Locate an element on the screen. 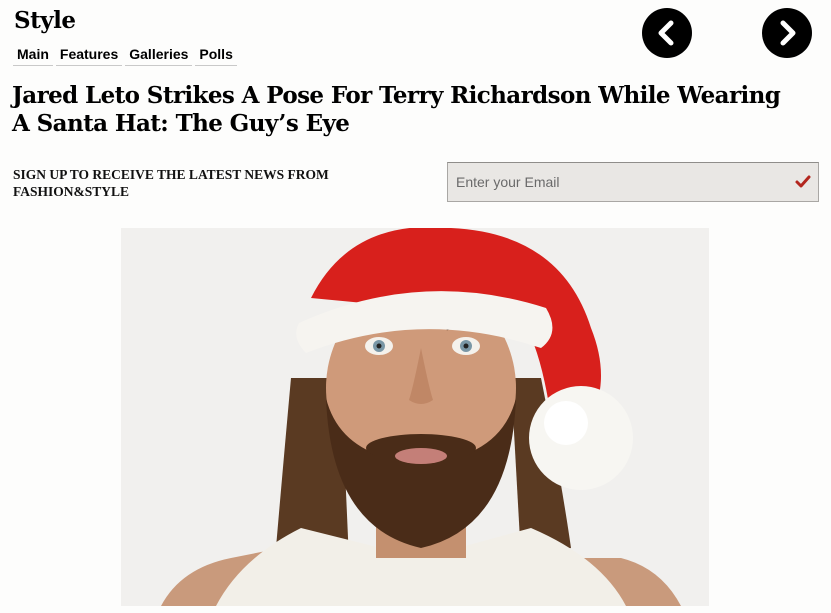  site-brand: Style is located at coordinates (45, 20).